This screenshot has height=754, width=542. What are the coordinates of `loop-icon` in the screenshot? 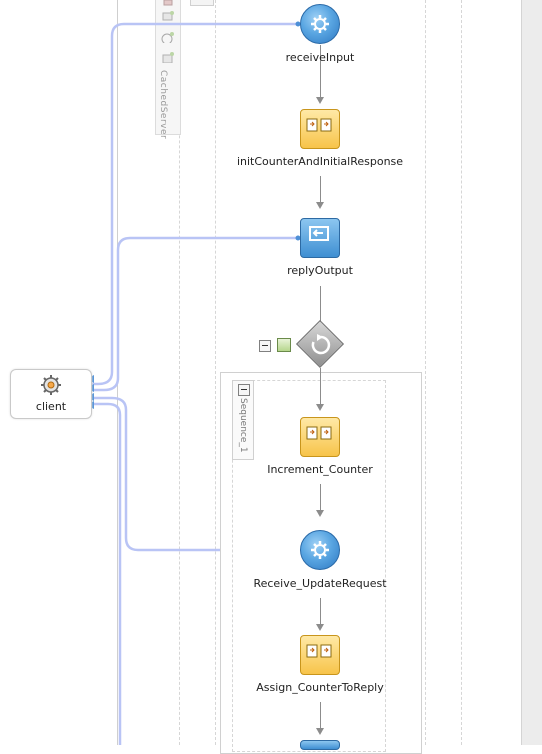 It's located at (321, 344).